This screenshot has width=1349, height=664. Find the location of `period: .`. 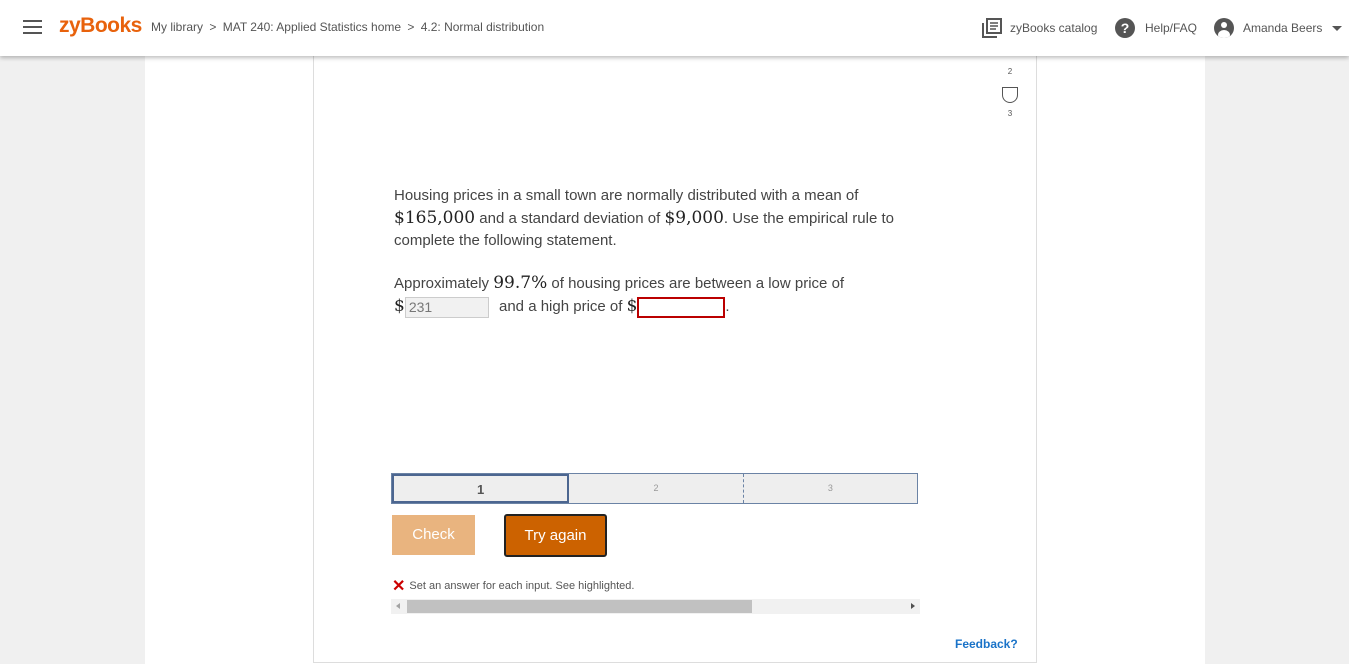

period: . is located at coordinates (727, 306).